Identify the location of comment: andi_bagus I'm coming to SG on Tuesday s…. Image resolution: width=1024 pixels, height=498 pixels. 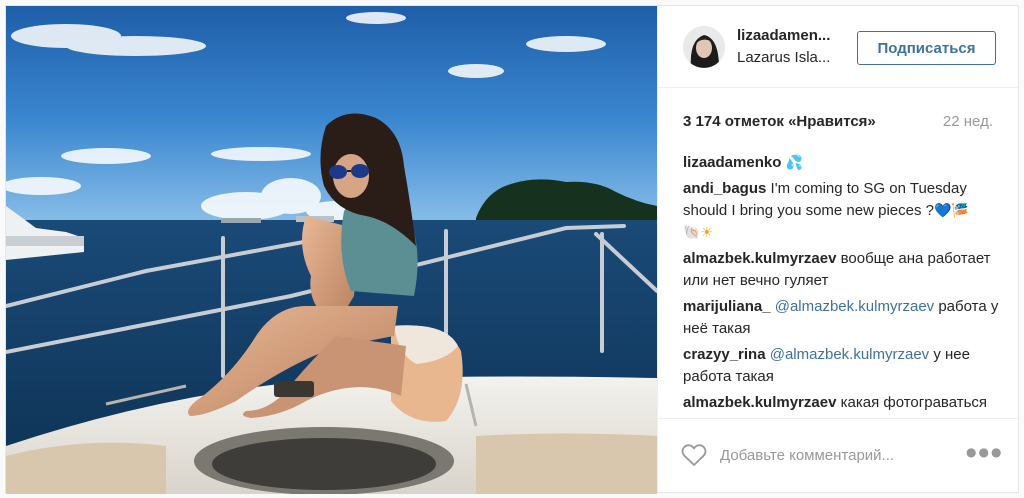
(841, 211).